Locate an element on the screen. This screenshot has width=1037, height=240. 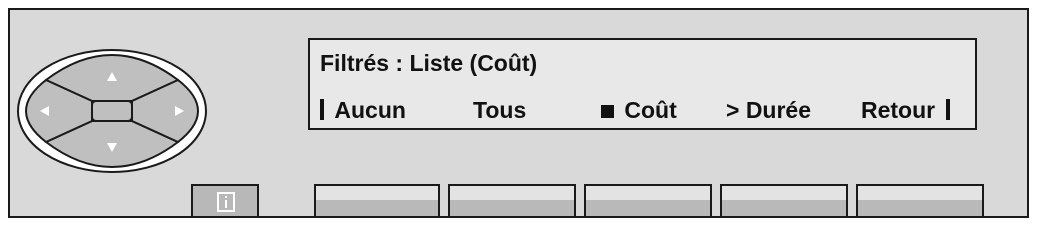
option-tous: Tous is located at coordinates (499, 110).